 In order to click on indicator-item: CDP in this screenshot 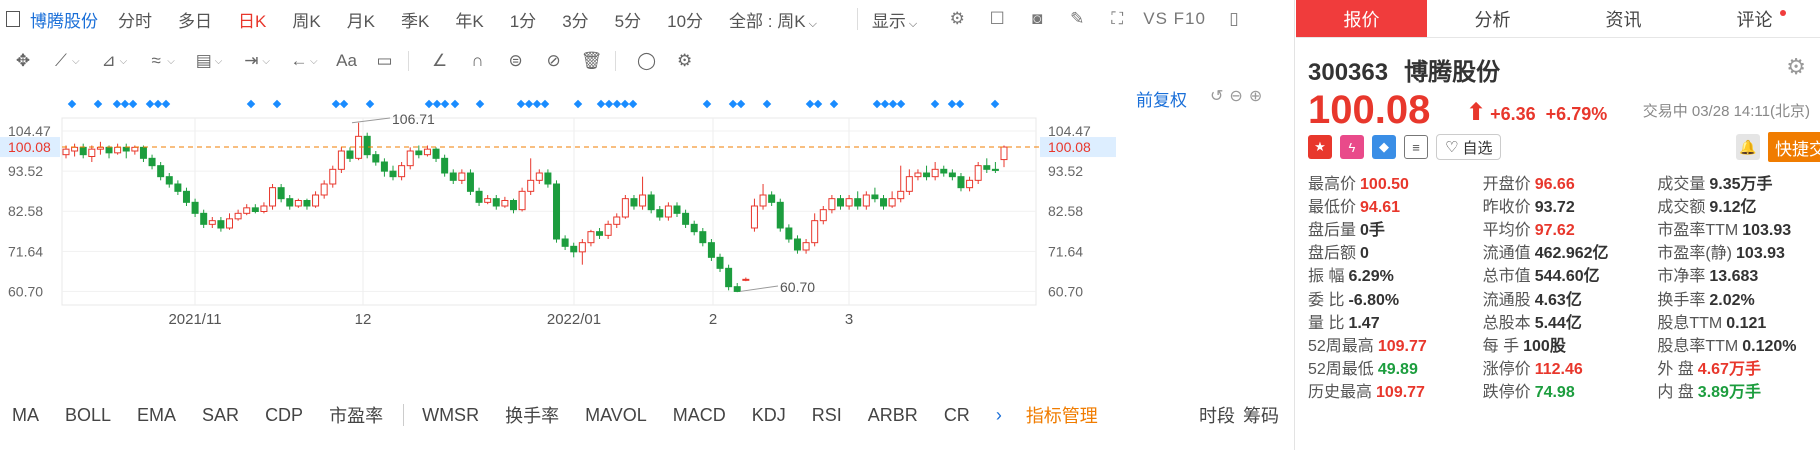, I will do `click(284, 415)`.